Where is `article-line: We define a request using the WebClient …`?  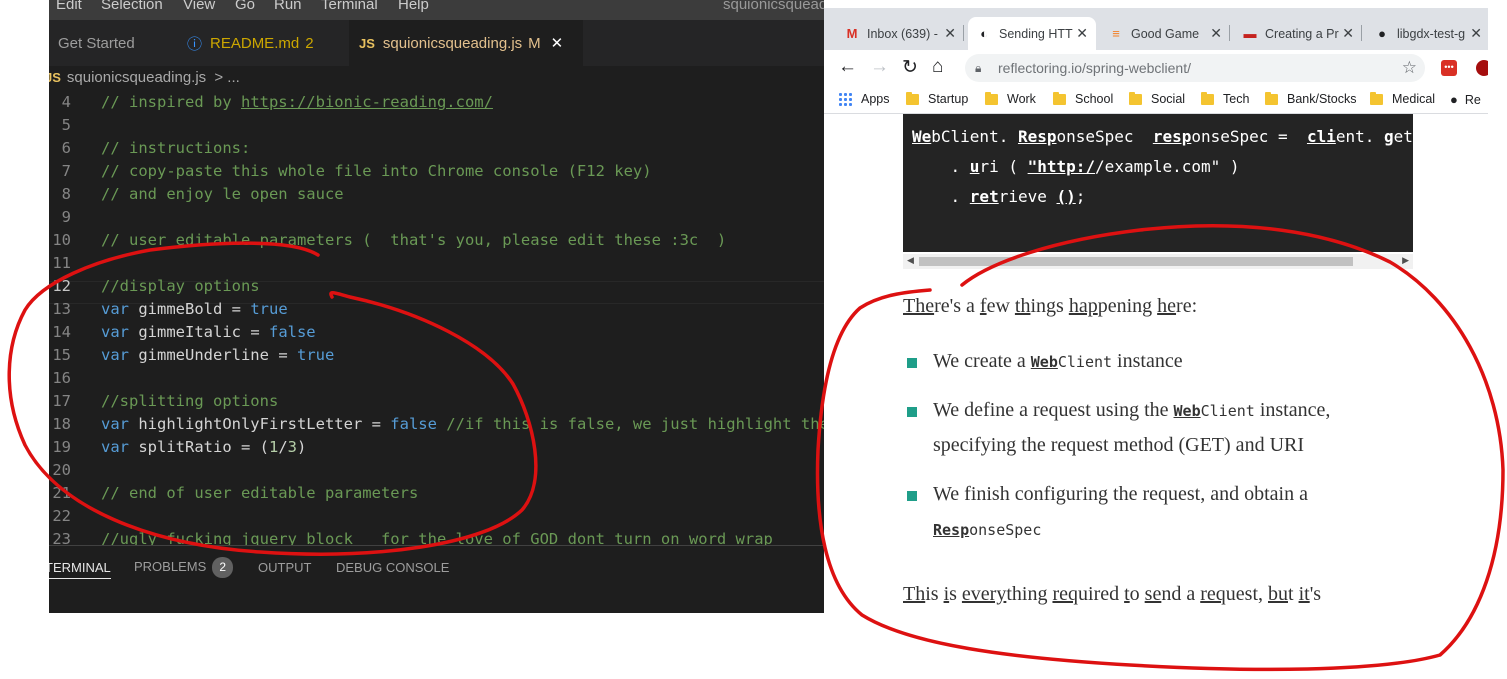 article-line: We define a request using the WebClient … is located at coordinates (1131, 410).